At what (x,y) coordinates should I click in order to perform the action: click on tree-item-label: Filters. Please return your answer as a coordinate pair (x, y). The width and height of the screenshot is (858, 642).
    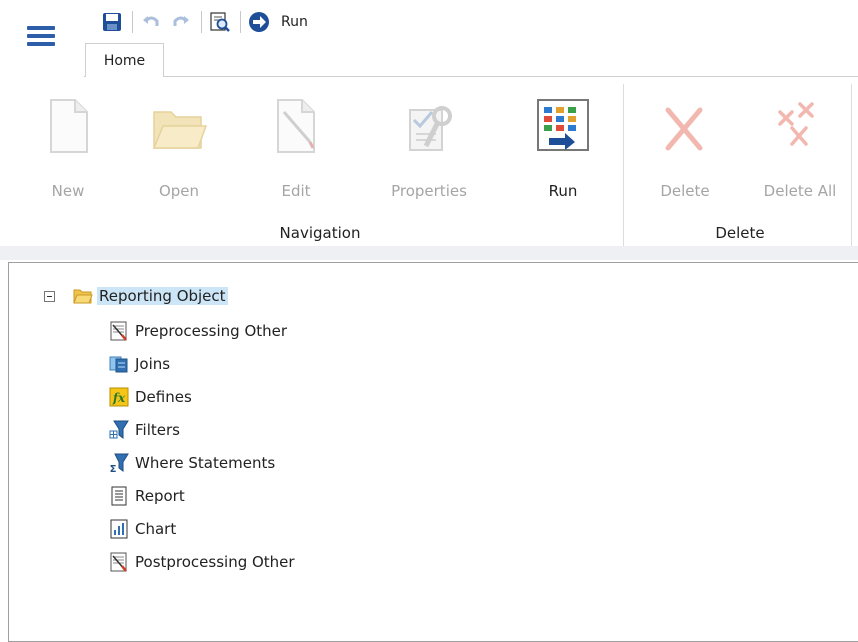
    Looking at the image, I should click on (157, 430).